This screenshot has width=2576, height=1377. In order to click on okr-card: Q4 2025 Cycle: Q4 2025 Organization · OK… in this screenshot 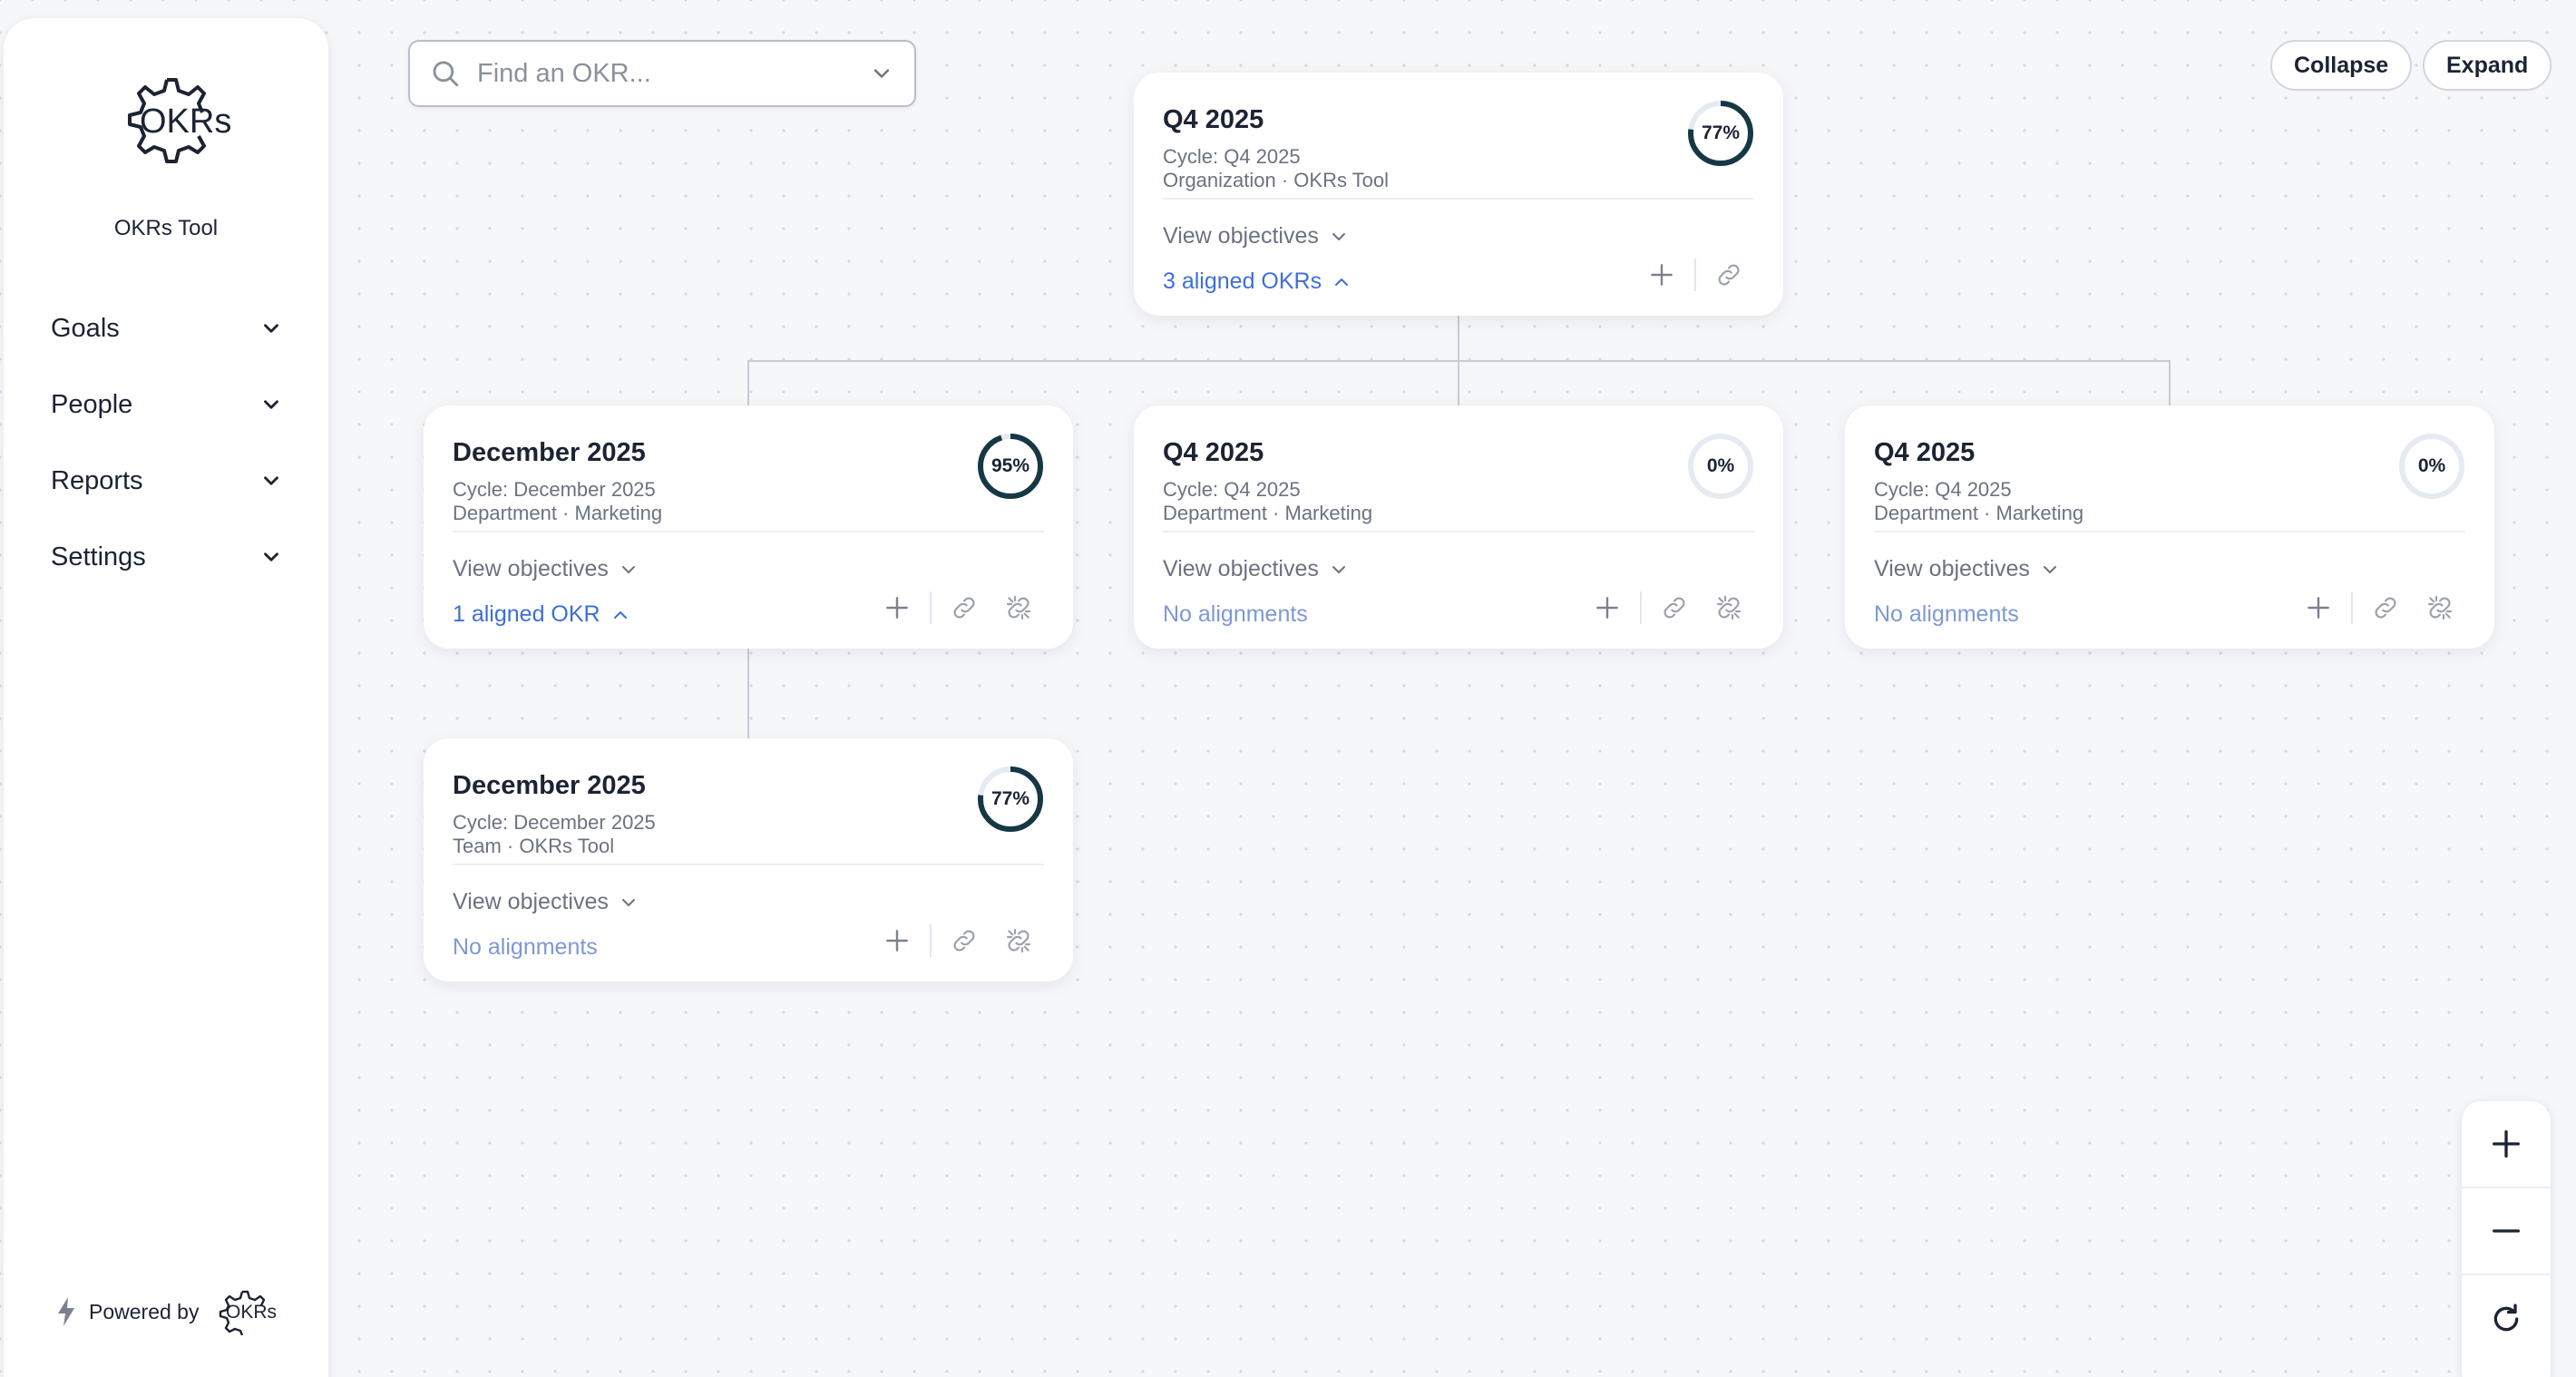, I will do `click(1458, 194)`.